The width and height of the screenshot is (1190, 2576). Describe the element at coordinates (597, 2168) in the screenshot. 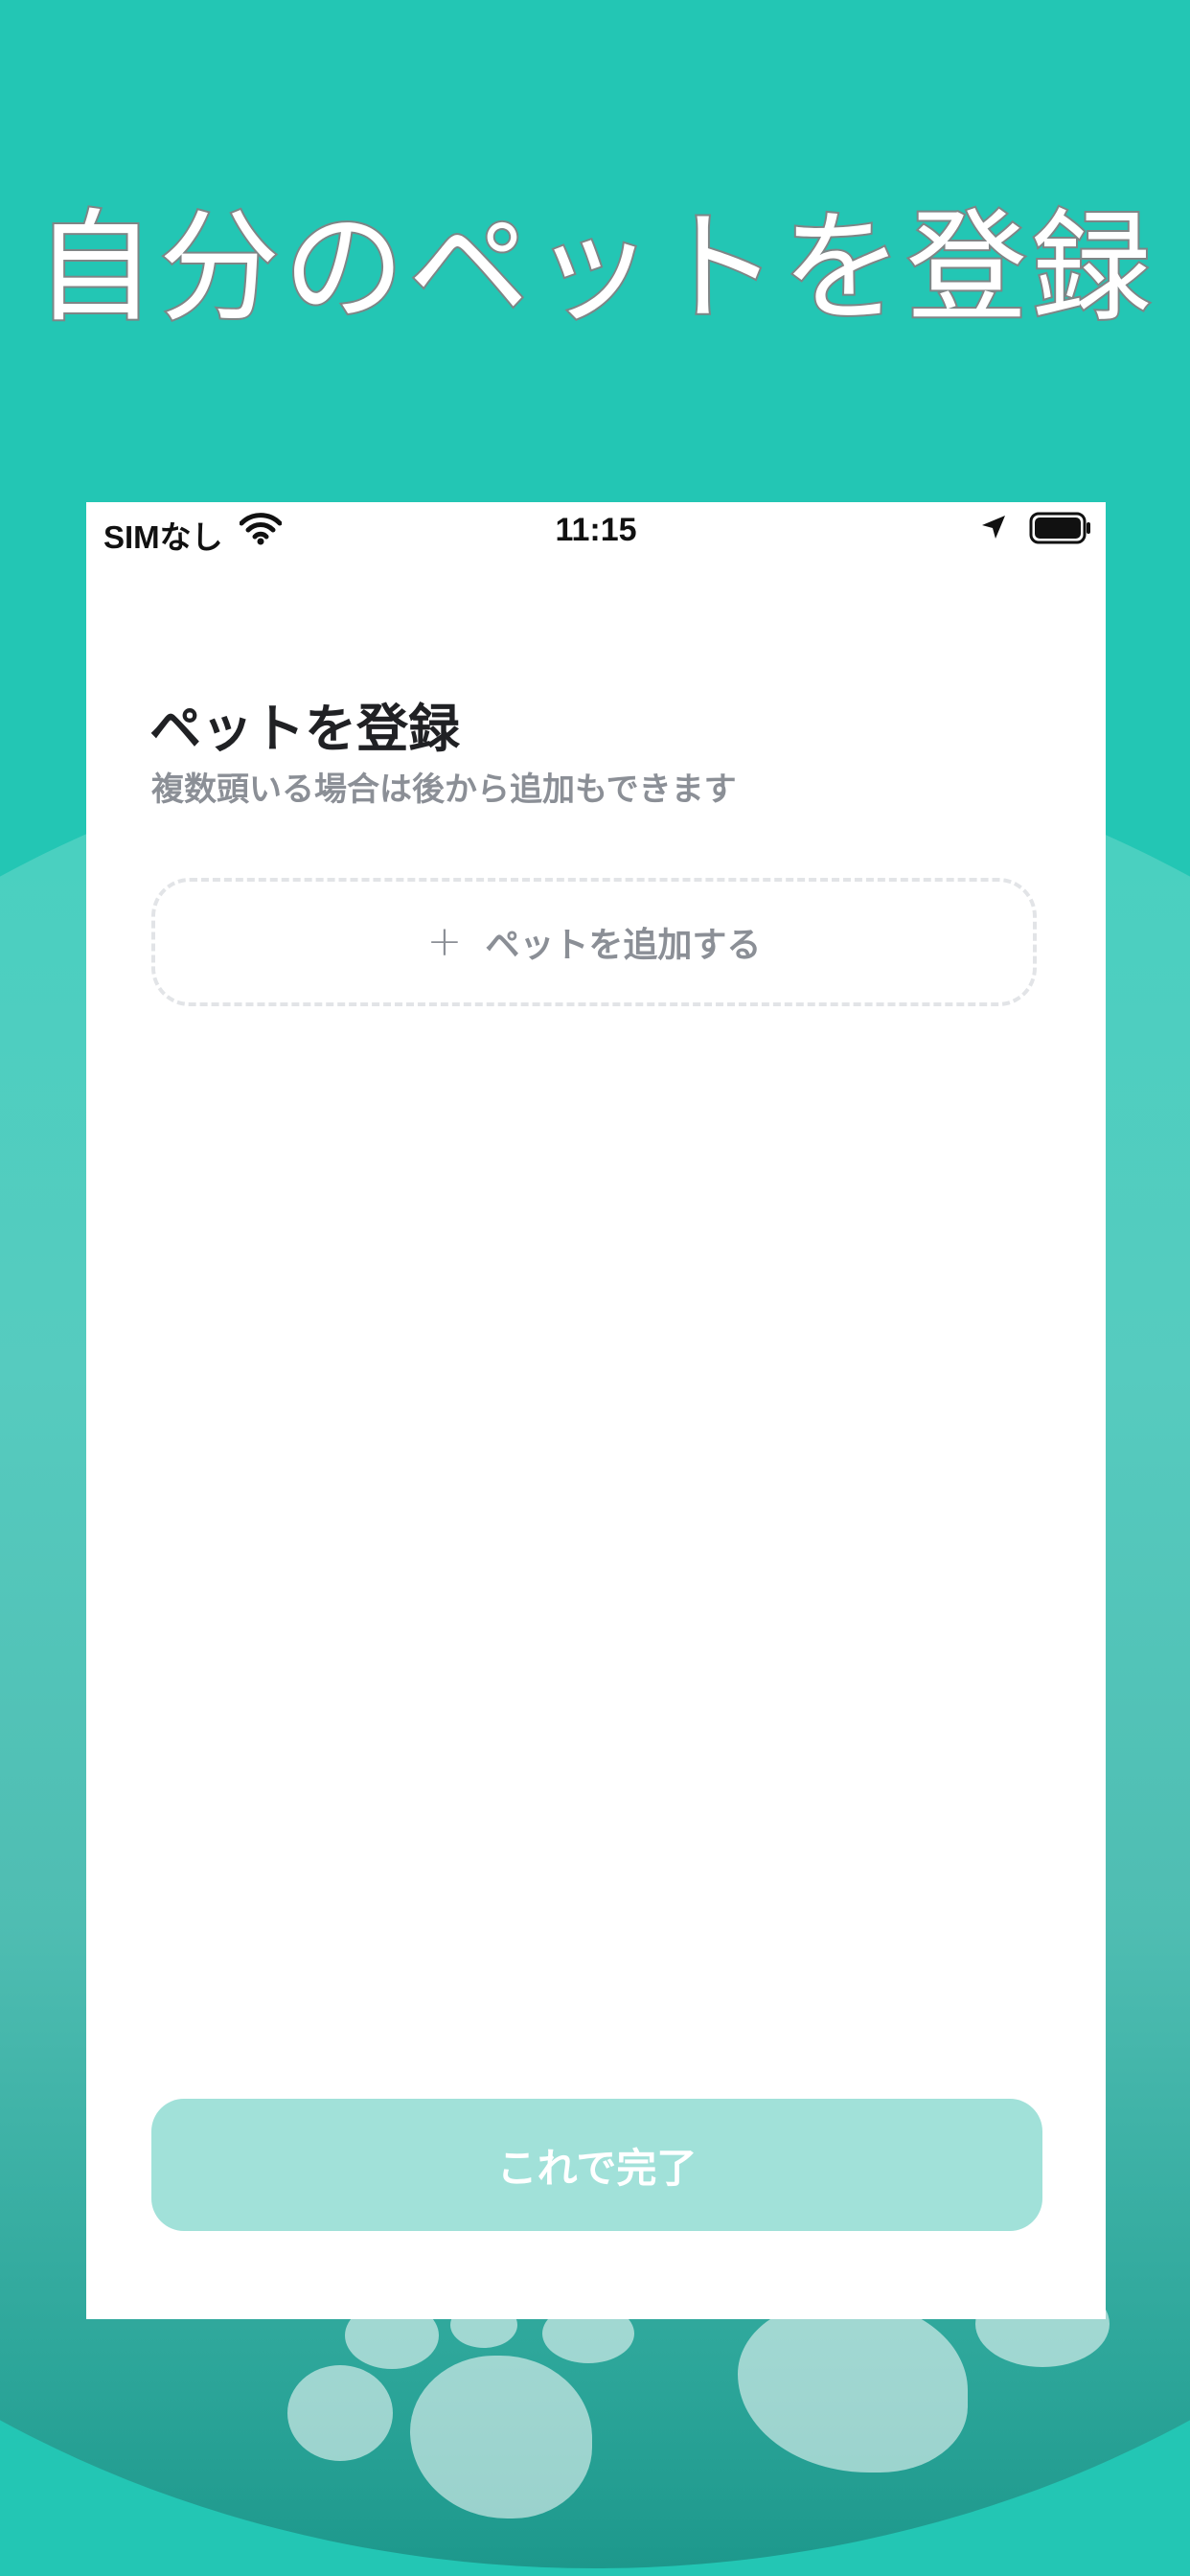

I see `done-button-label: これで完了` at that location.